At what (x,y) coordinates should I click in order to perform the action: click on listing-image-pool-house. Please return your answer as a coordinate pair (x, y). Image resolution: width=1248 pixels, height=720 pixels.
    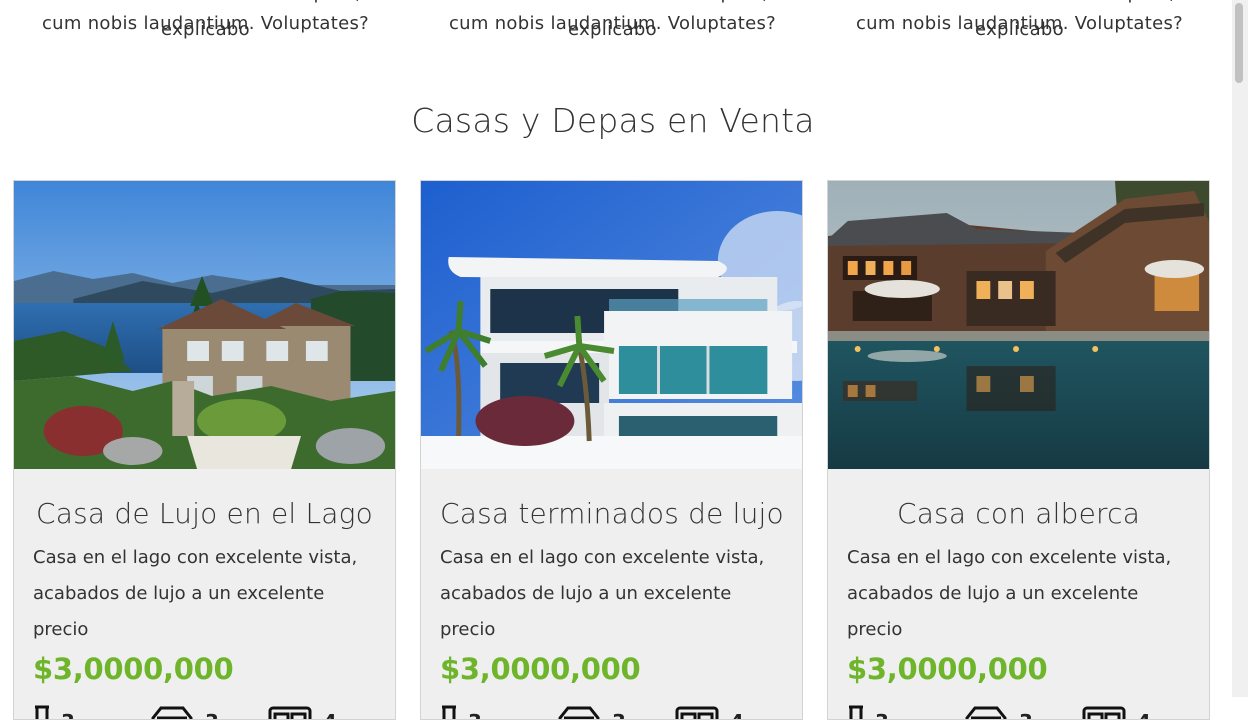
    Looking at the image, I should click on (1018, 325).